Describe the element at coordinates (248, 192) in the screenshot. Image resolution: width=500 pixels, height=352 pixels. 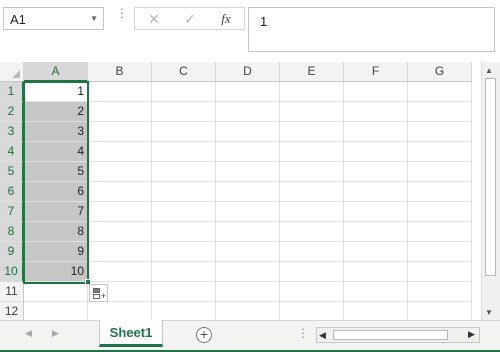
I see `cell-d6` at that location.